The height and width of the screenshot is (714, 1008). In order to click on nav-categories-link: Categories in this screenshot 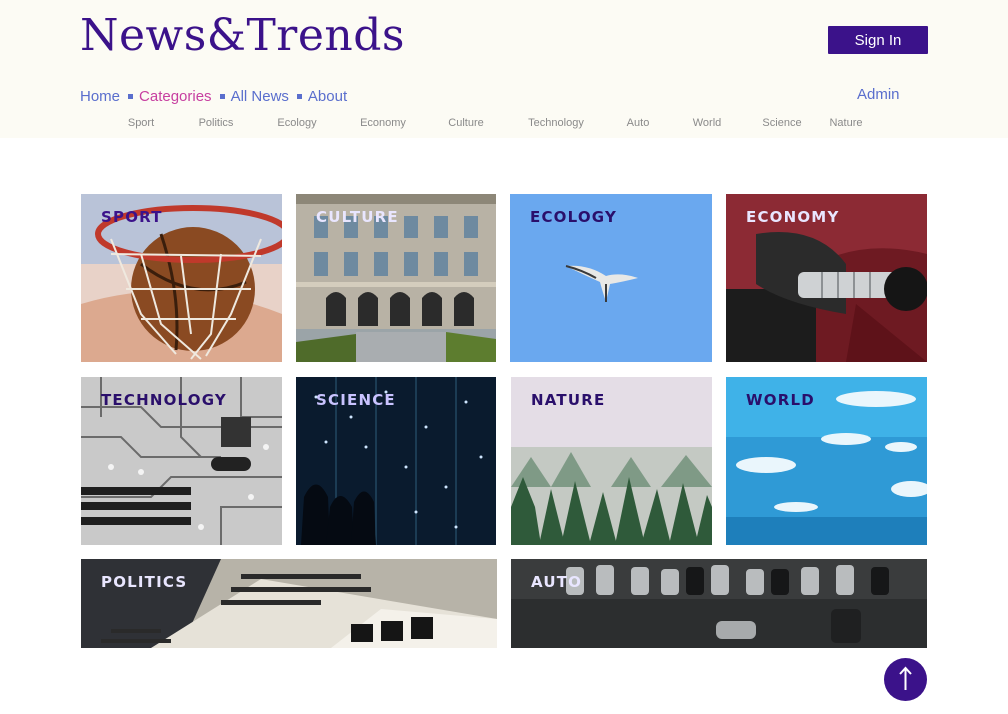, I will do `click(175, 96)`.